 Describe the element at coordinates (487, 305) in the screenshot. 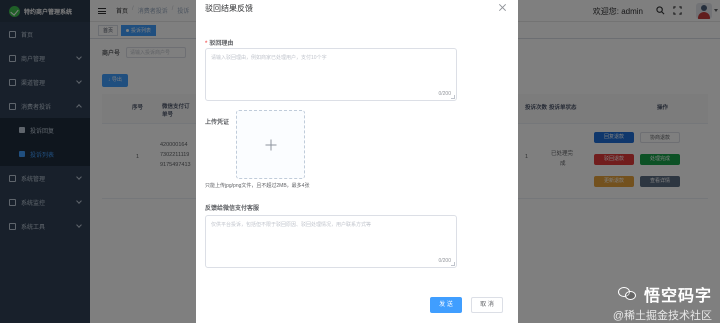

I see `cancel-button: 取 消` at that location.